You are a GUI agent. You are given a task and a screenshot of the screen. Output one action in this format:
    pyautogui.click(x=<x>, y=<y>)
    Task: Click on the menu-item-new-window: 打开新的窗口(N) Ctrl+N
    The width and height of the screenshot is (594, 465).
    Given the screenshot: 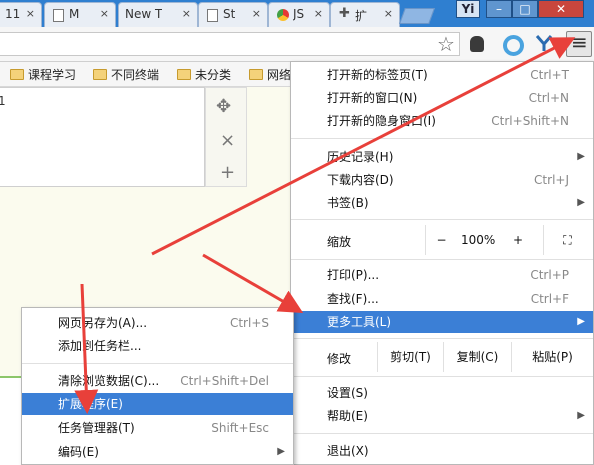 What is the action you would take?
    pyautogui.click(x=442, y=98)
    